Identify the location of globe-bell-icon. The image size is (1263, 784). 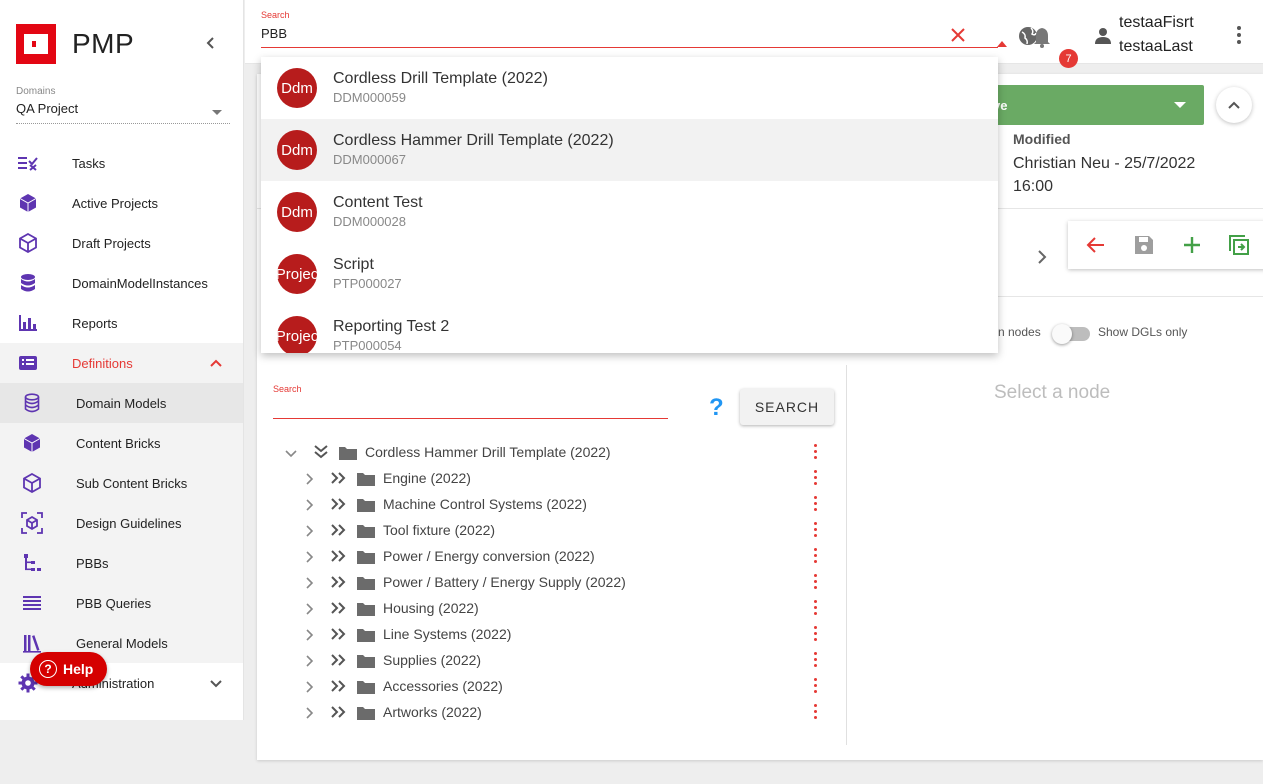
(1040, 36).